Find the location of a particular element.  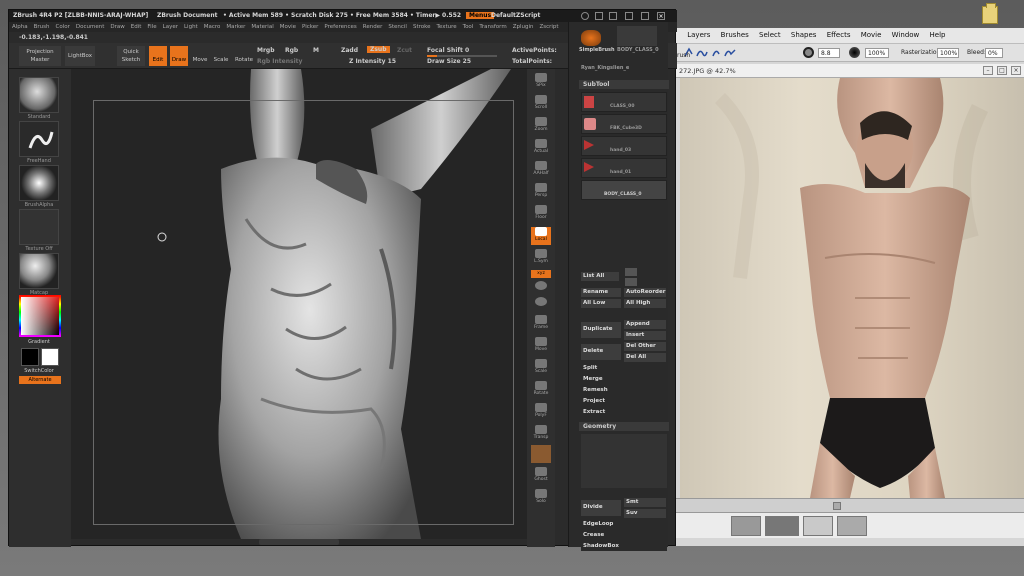

menu-item: Stencil is located at coordinates (397, 26).